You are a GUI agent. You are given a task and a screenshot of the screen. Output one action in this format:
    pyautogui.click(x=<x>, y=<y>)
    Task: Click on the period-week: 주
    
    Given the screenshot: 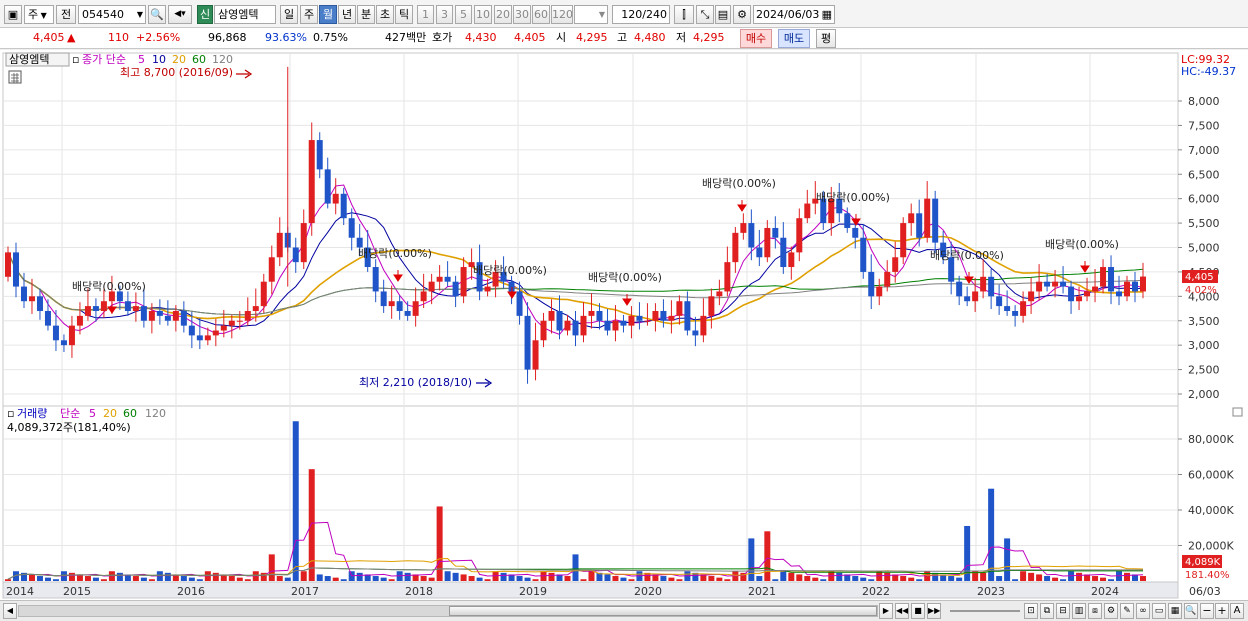 What is the action you would take?
    pyautogui.click(x=309, y=14)
    